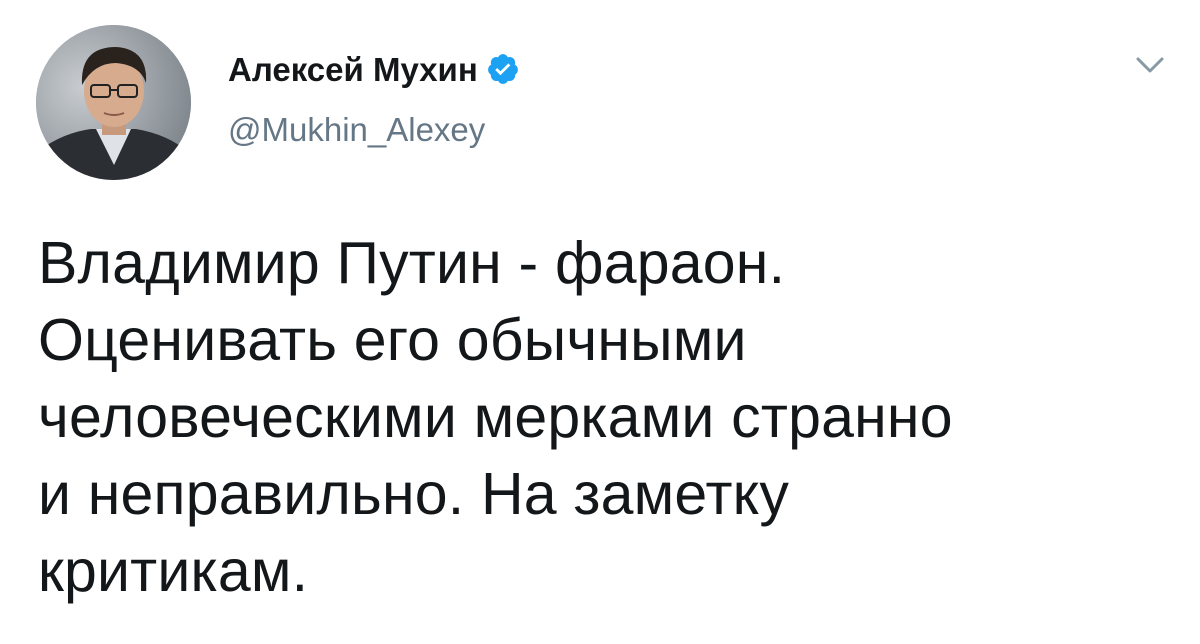 The width and height of the screenshot is (1200, 644). I want to click on user-handle: @Mukhin_Alexey, so click(356, 130).